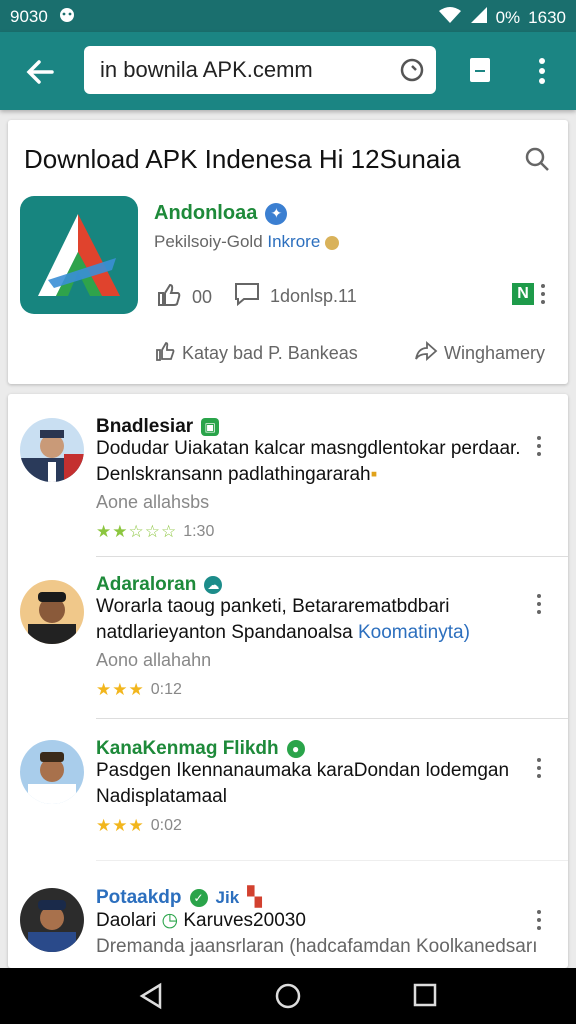  What do you see at coordinates (293, 241) in the screenshot?
I see `publisher-link: Inkrore` at bounding box center [293, 241].